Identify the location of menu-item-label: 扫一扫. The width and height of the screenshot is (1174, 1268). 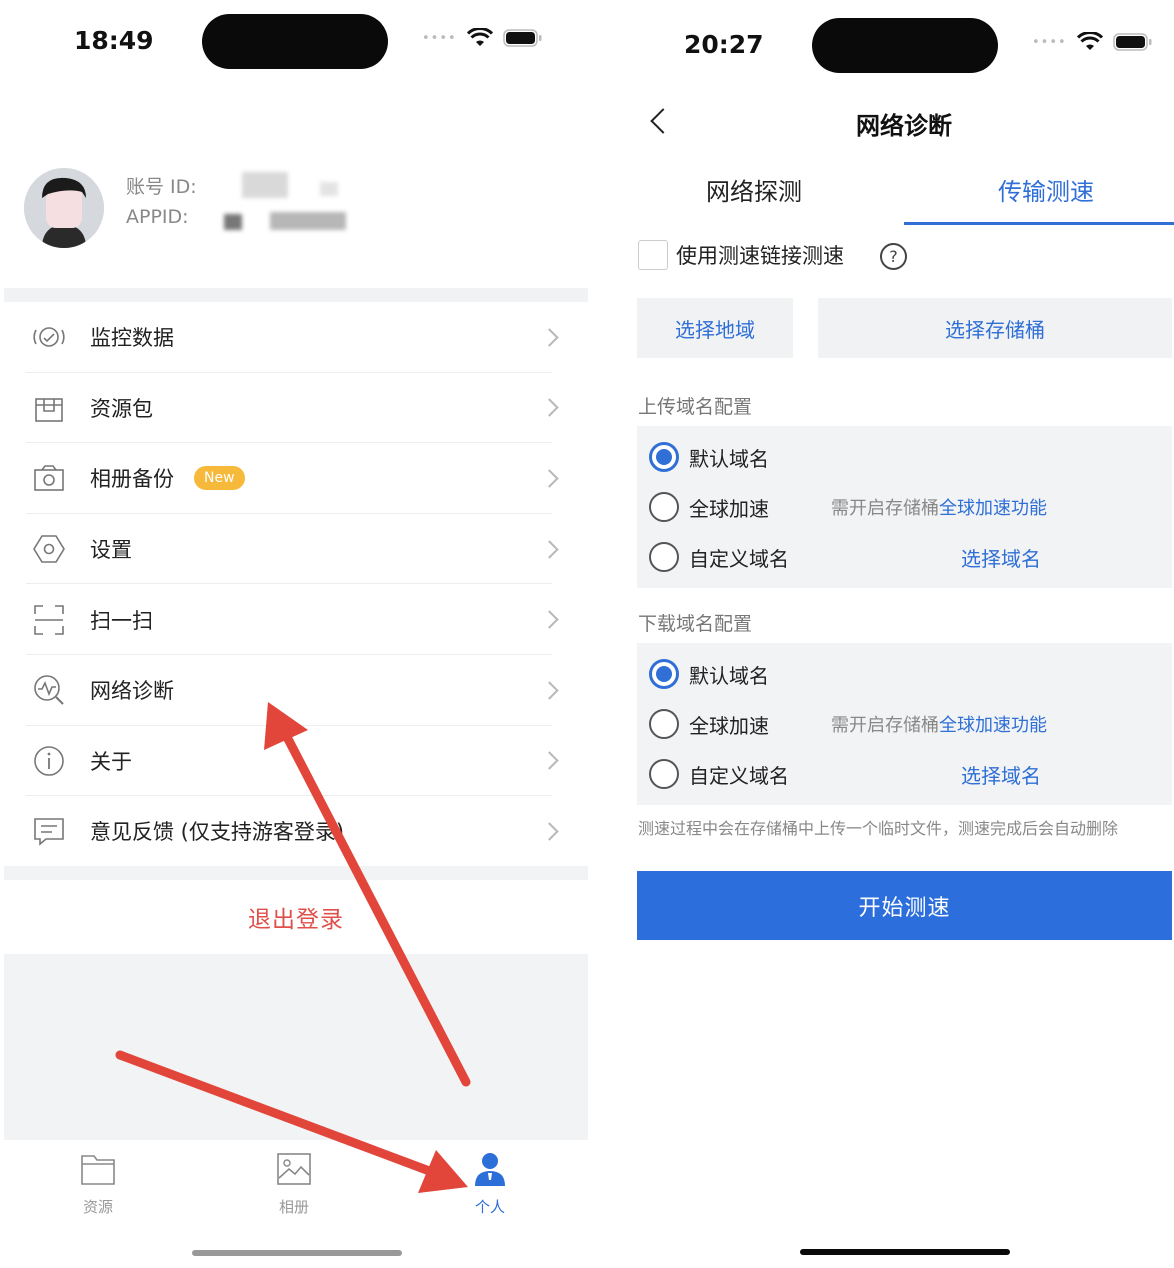
(121, 620).